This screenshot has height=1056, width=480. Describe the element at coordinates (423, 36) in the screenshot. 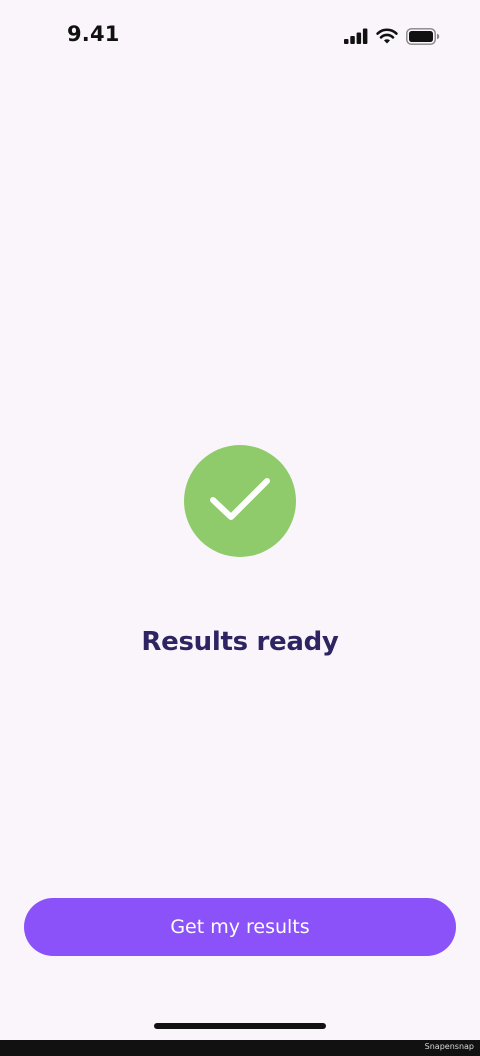

I see `battery-icon` at that location.